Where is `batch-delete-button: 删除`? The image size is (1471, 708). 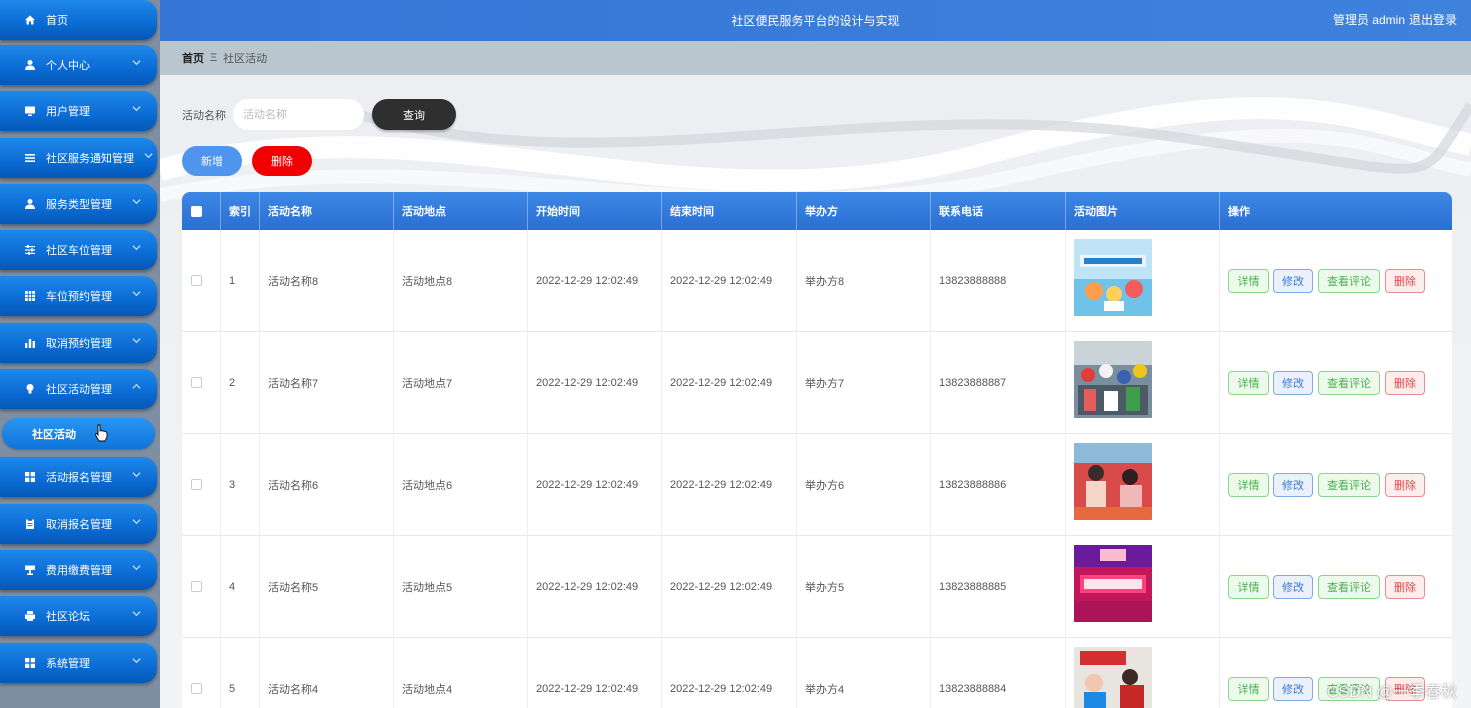
batch-delete-button: 删除 is located at coordinates (282, 161).